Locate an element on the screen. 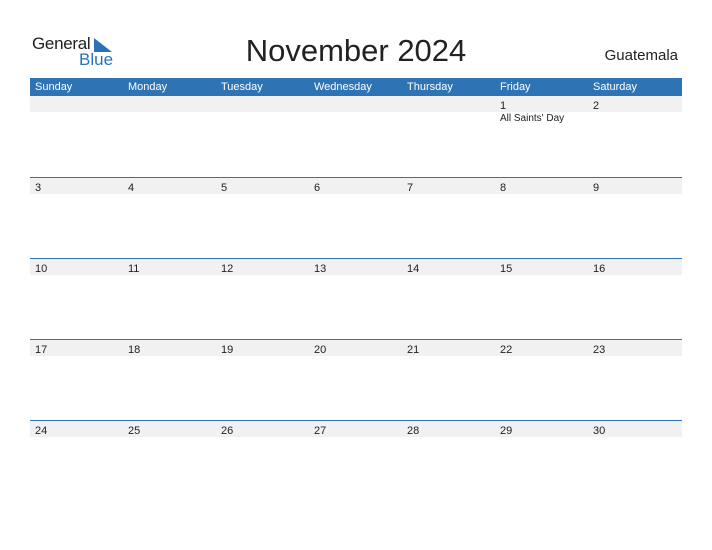 The width and height of the screenshot is (712, 550). day-number: 22 is located at coordinates (506, 350).